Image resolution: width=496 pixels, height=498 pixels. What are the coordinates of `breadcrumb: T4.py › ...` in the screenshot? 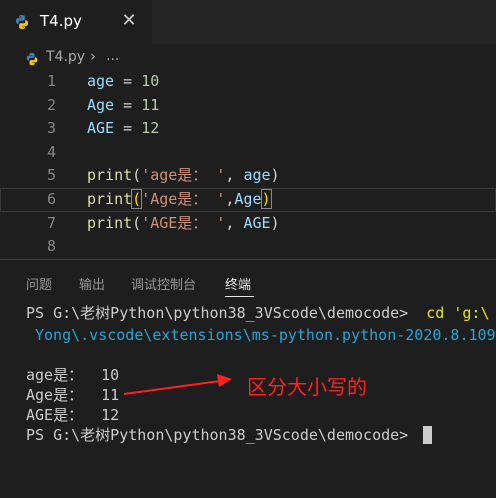 It's located at (248, 58).